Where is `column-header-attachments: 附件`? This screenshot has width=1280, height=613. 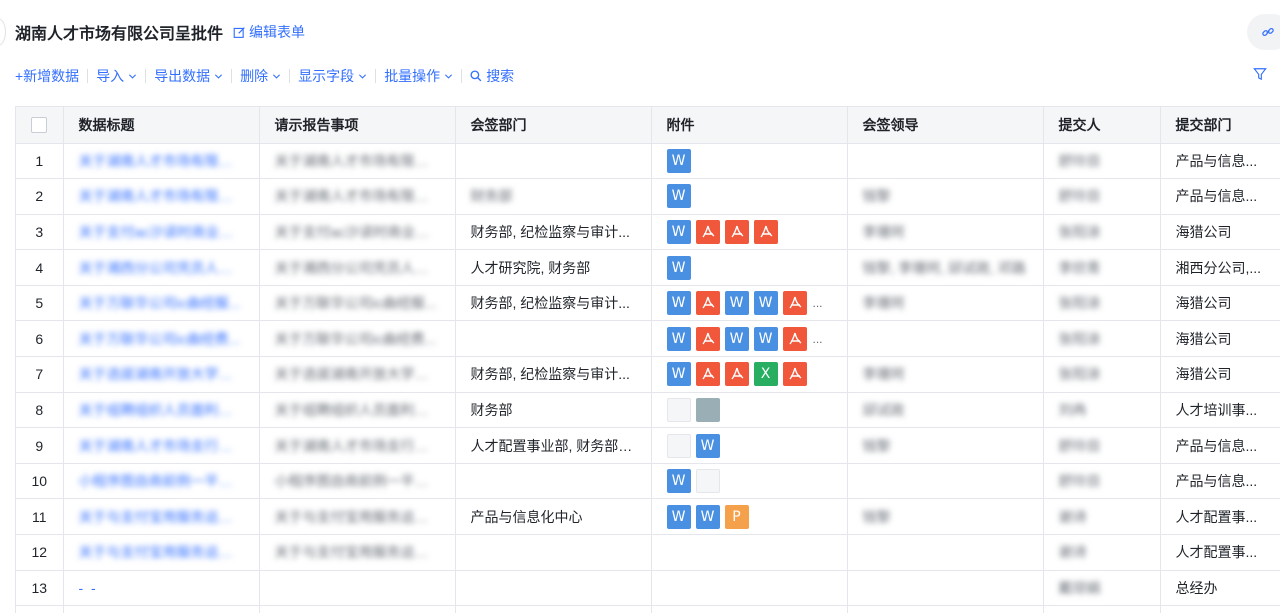 column-header-attachments: 附件 is located at coordinates (749, 125).